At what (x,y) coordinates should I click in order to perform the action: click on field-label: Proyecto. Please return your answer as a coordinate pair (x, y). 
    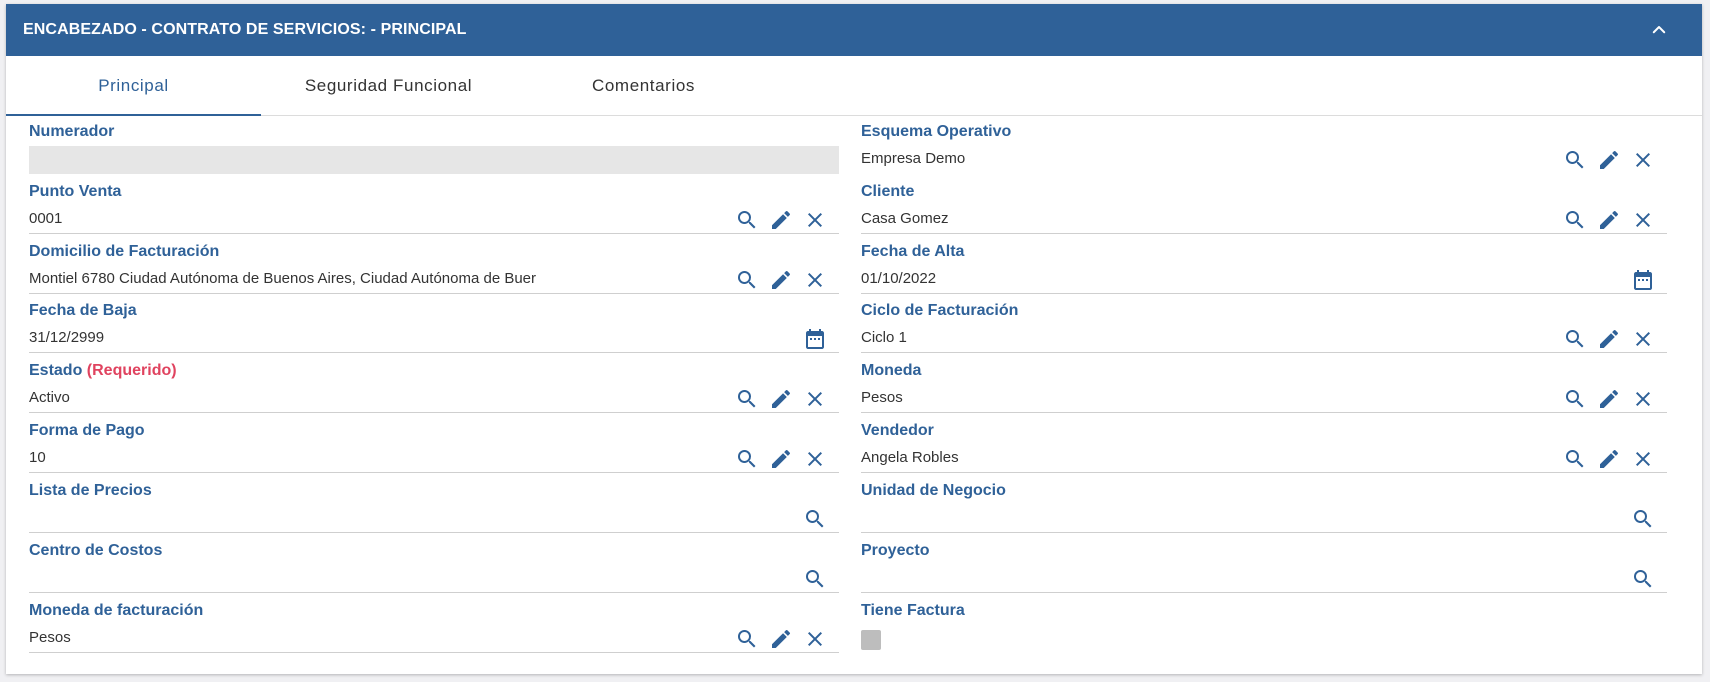
    Looking at the image, I should click on (895, 550).